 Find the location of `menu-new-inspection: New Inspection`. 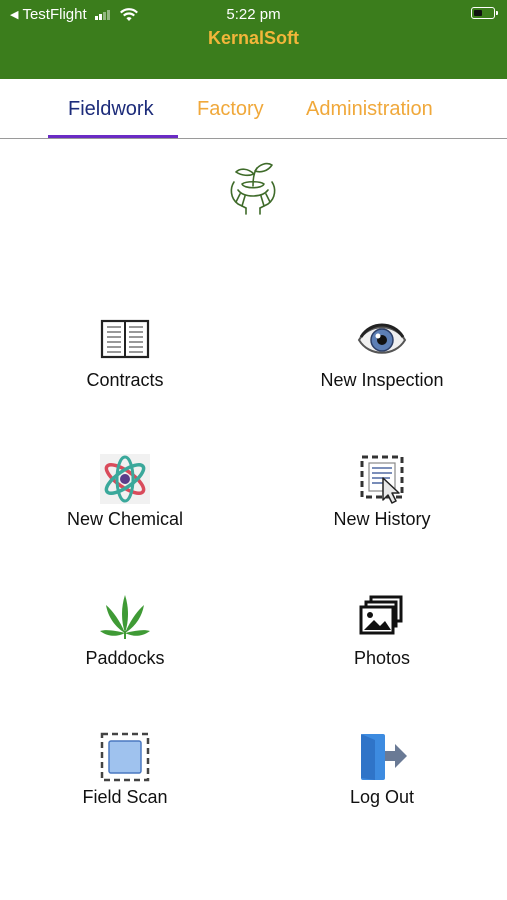

menu-new-inspection: New Inspection is located at coordinates (382, 360).